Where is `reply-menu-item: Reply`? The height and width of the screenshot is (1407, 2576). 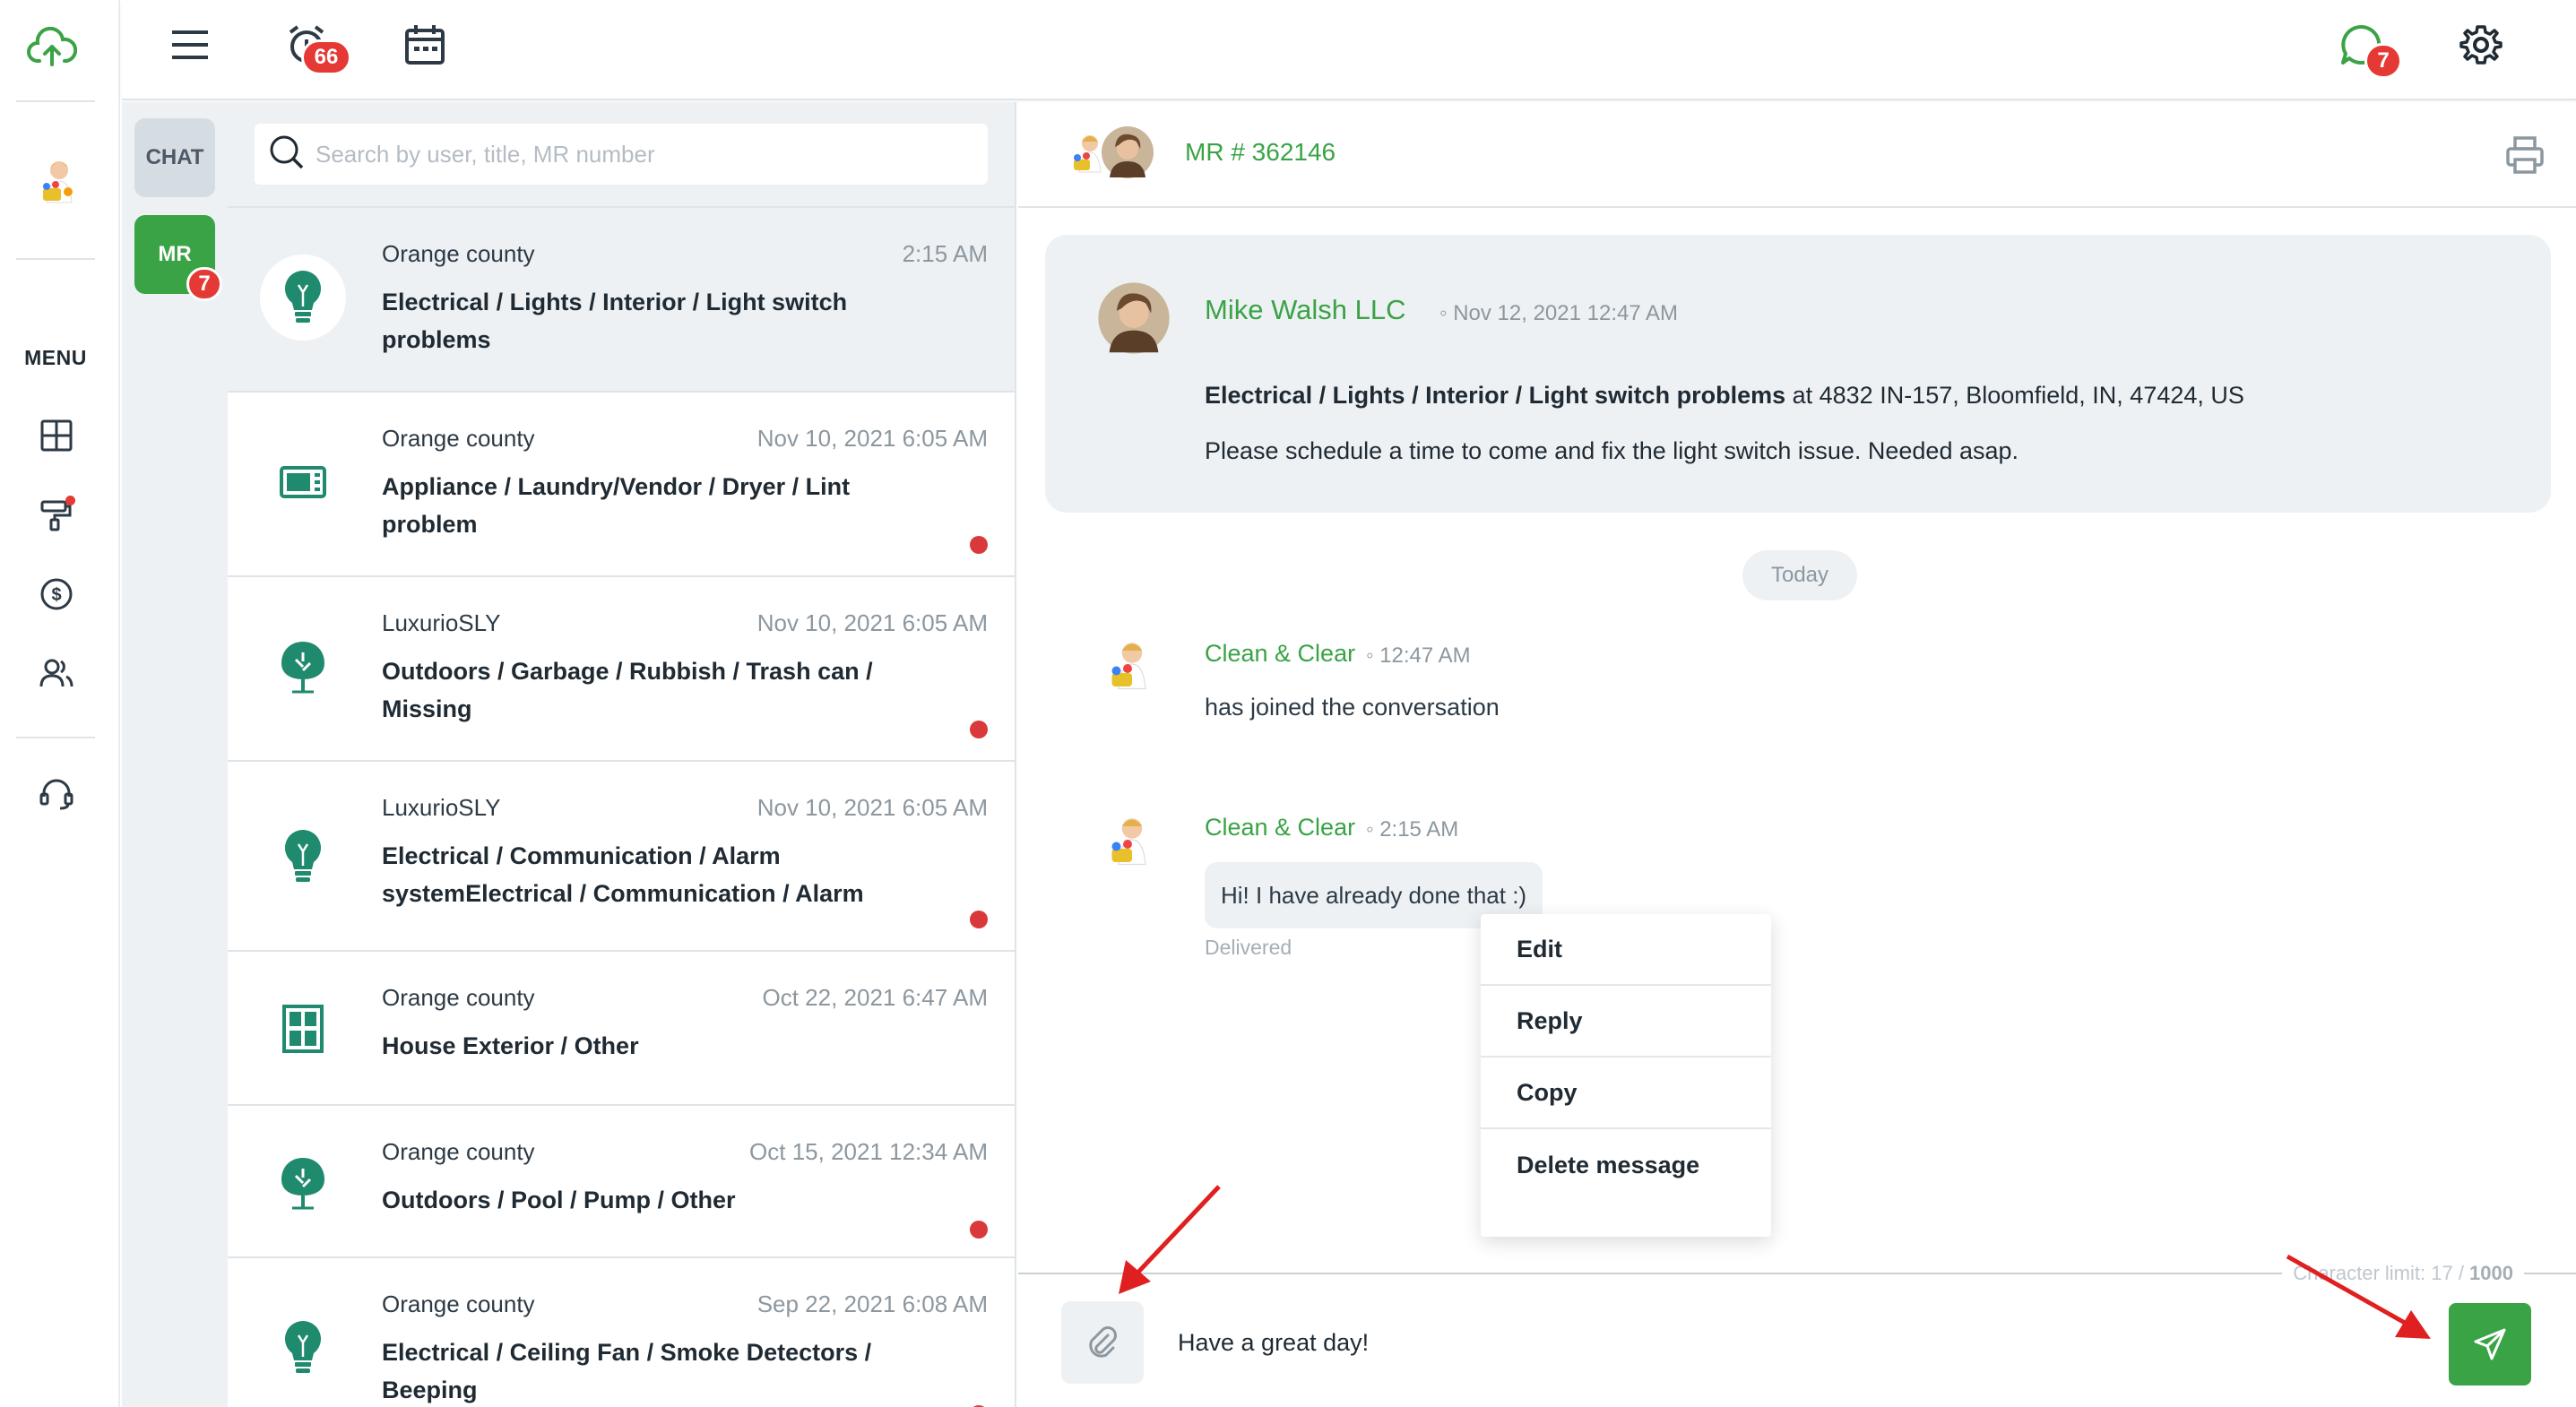
reply-menu-item: Reply is located at coordinates (1626, 1021).